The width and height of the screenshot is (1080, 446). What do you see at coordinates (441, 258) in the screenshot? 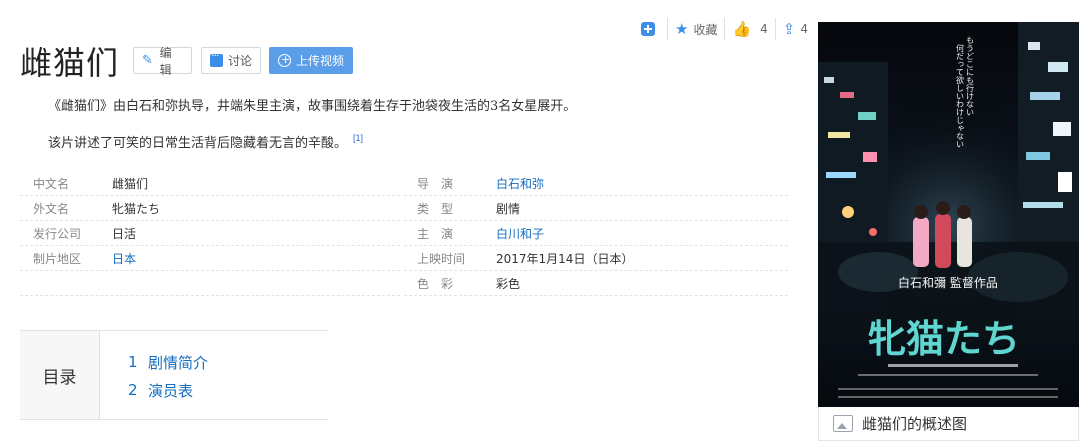
I see `info-key: 上映时间` at bounding box center [441, 258].